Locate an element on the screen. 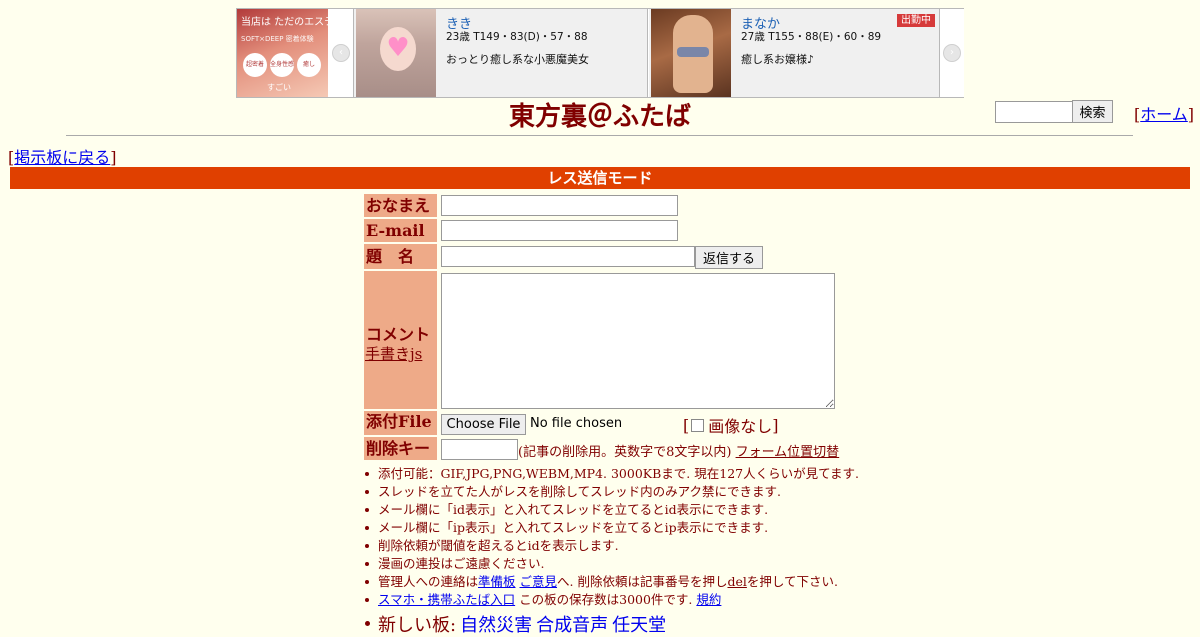 The width and height of the screenshot is (1200, 637). email-field is located at coordinates (559, 230).